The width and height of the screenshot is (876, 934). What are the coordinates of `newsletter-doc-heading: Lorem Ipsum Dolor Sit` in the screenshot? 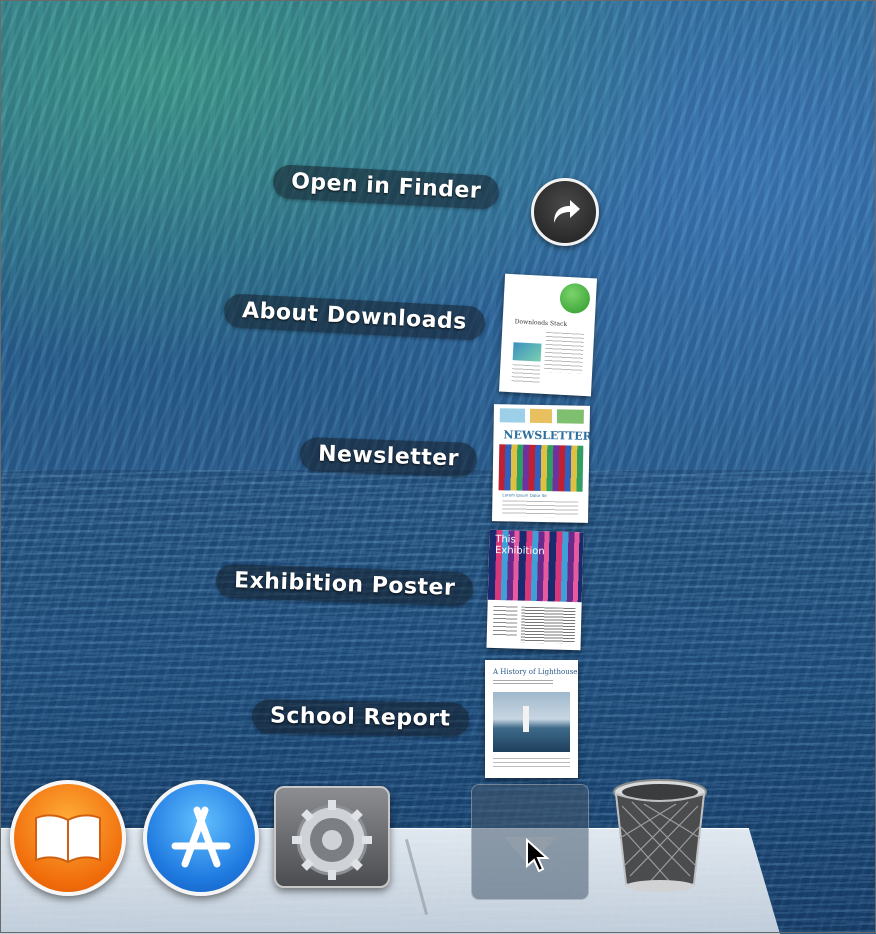 It's located at (525, 495).